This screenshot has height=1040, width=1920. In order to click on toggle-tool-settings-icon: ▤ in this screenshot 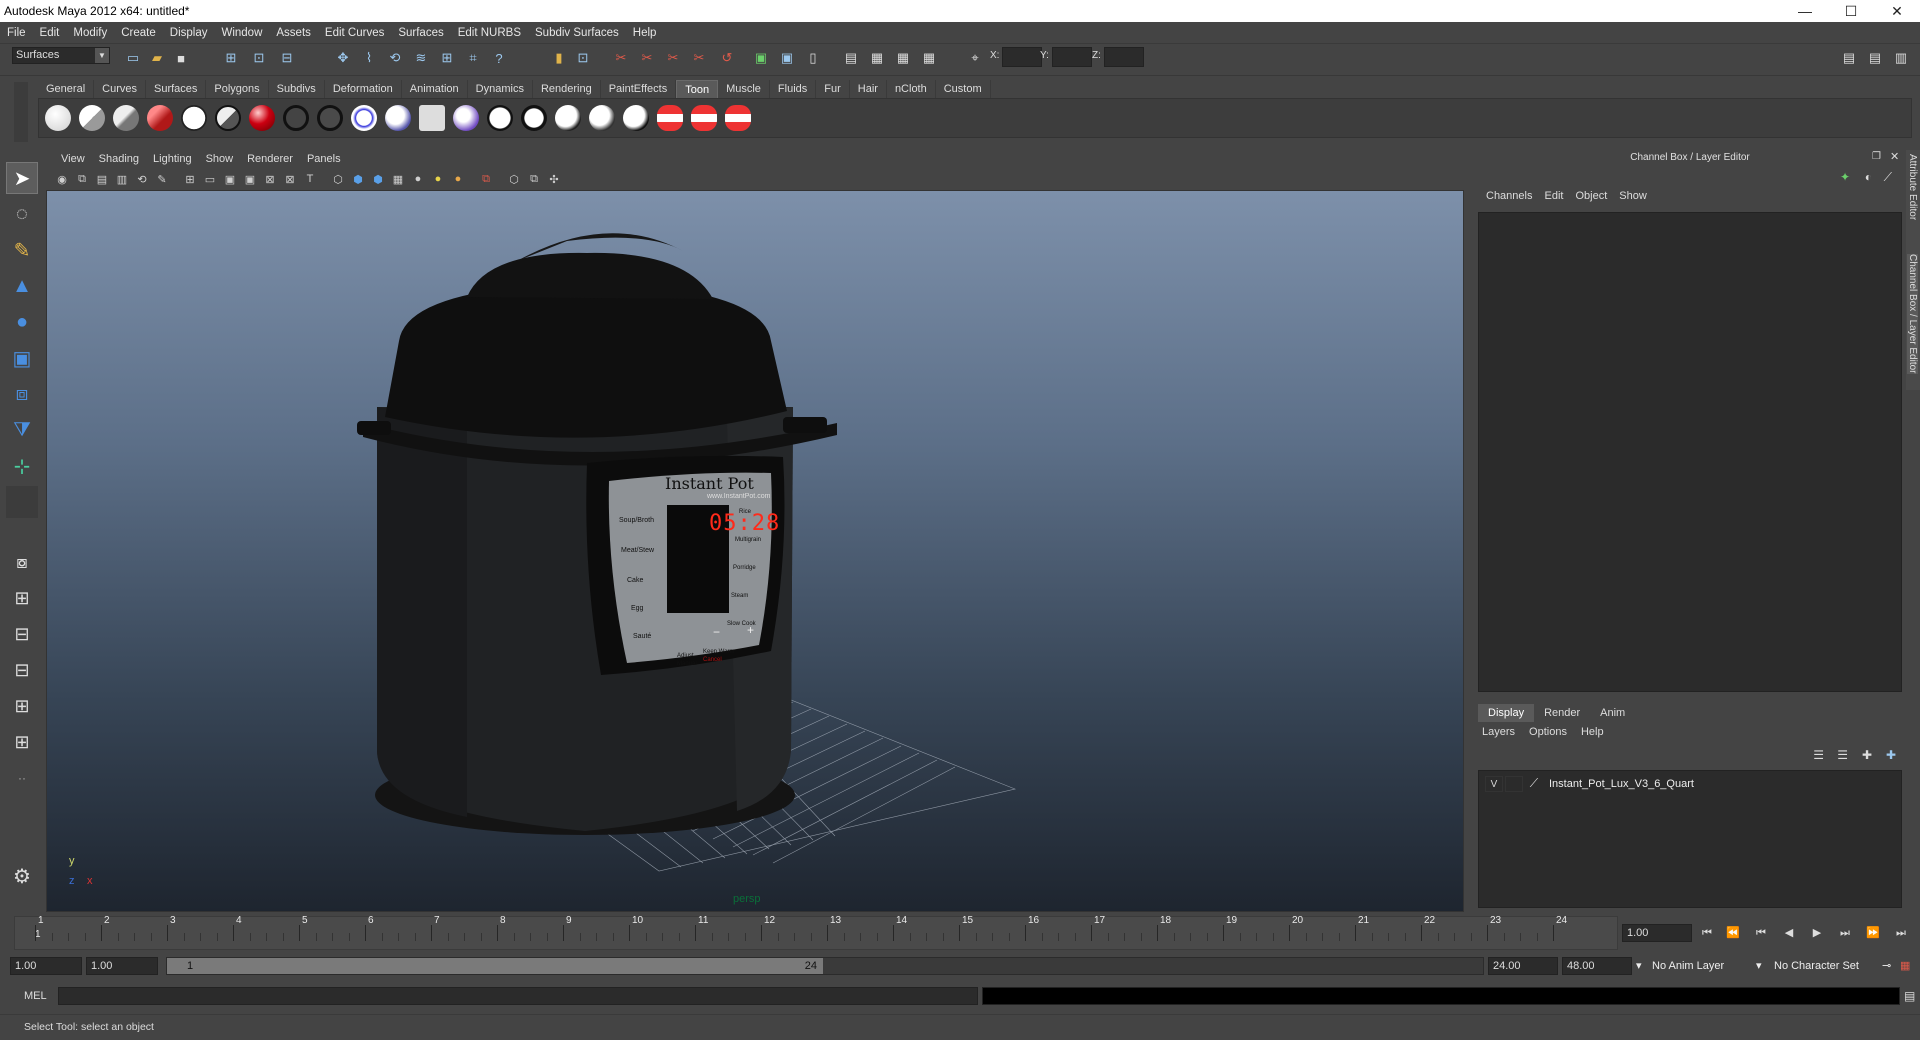, I will do `click(1875, 58)`.